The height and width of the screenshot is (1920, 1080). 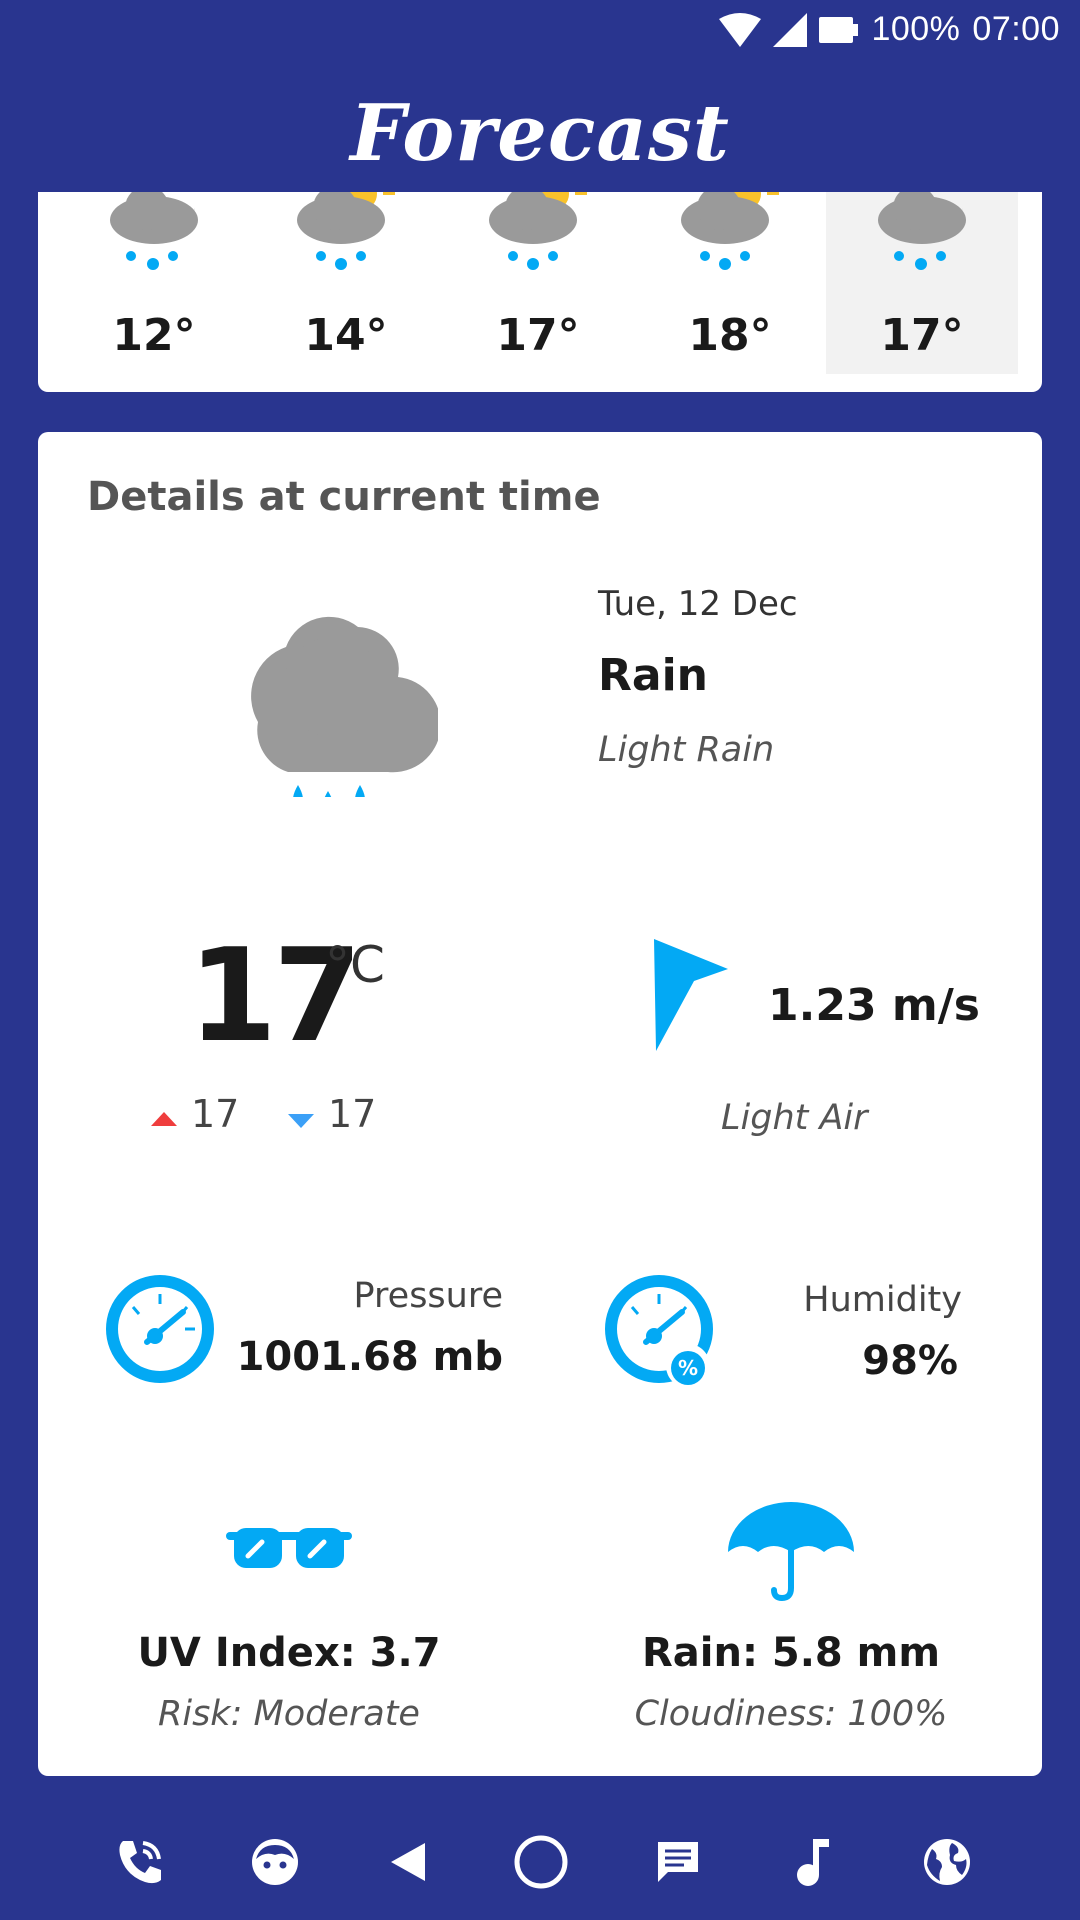 What do you see at coordinates (355, 965) in the screenshot?
I see `temperature-unit: °C` at bounding box center [355, 965].